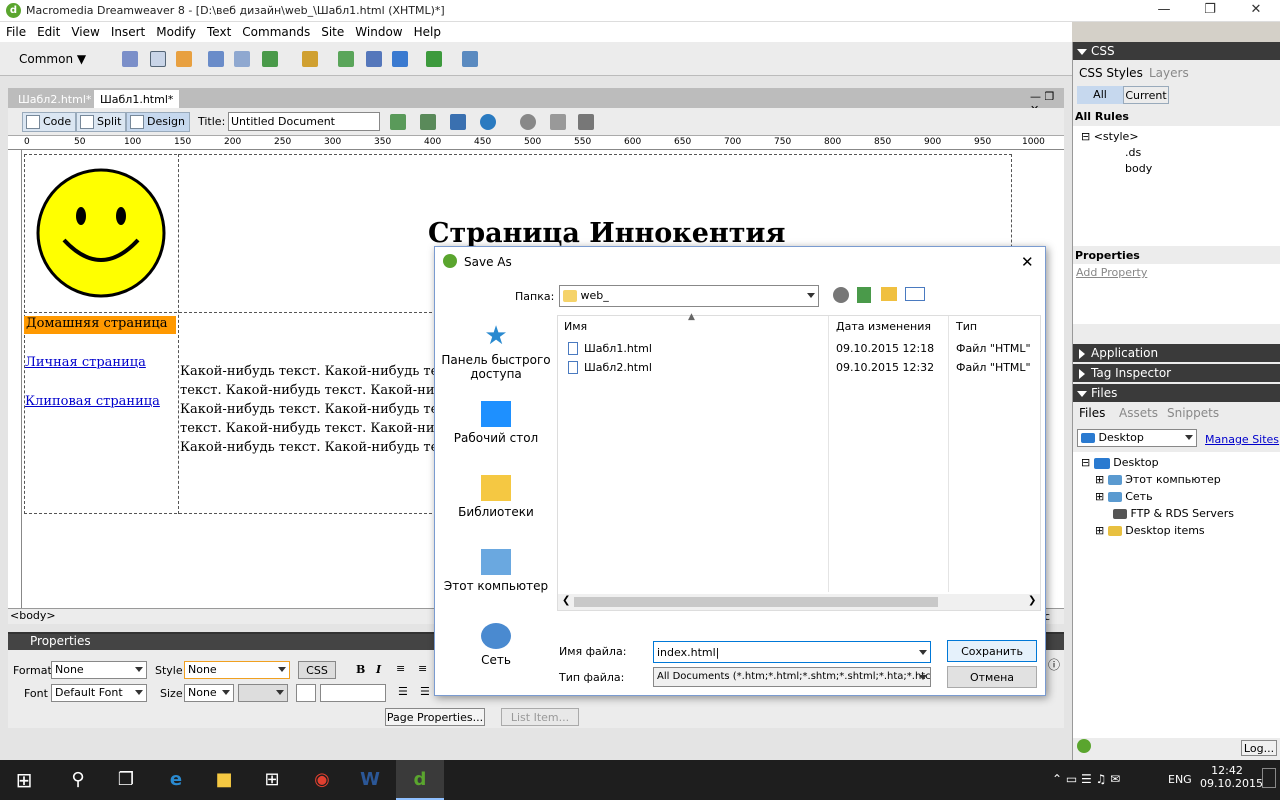 The height and width of the screenshot is (800, 1280). I want to click on hyperlink-icon, so click(130, 59).